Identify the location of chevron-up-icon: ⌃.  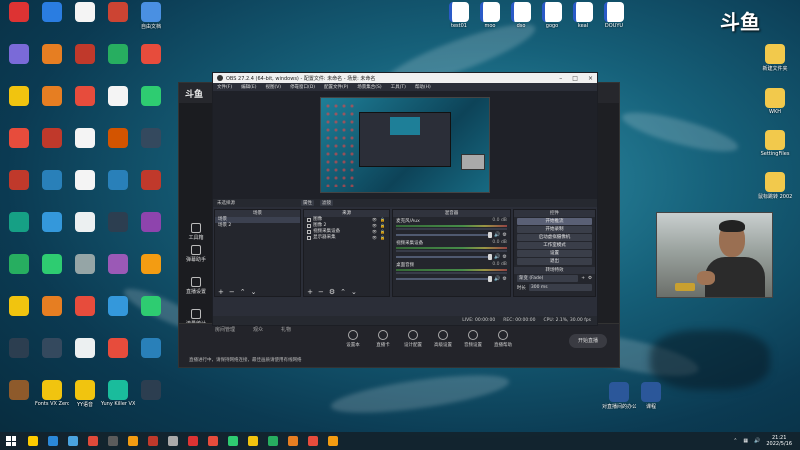
(735, 441).